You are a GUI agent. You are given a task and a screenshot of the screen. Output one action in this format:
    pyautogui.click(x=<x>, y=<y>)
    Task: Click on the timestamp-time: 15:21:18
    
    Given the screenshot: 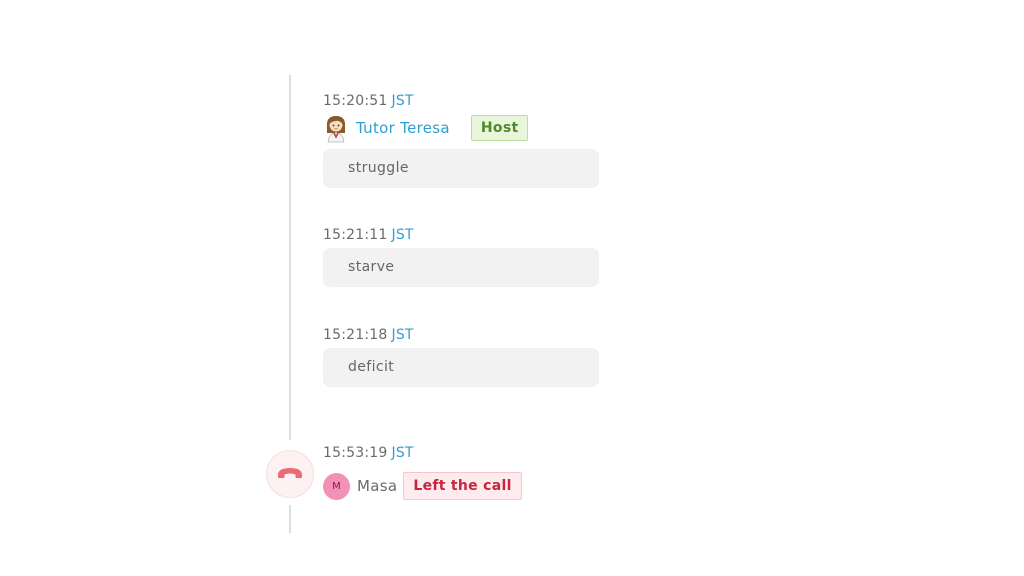 What is the action you would take?
    pyautogui.click(x=355, y=335)
    